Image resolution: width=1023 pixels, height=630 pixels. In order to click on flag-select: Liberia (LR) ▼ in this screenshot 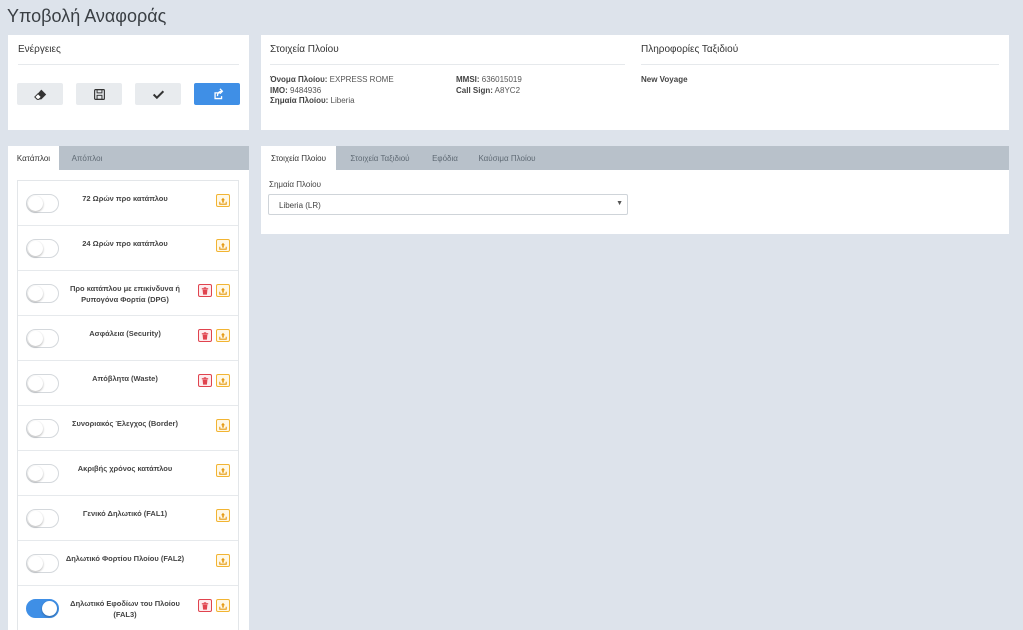, I will do `click(448, 204)`.